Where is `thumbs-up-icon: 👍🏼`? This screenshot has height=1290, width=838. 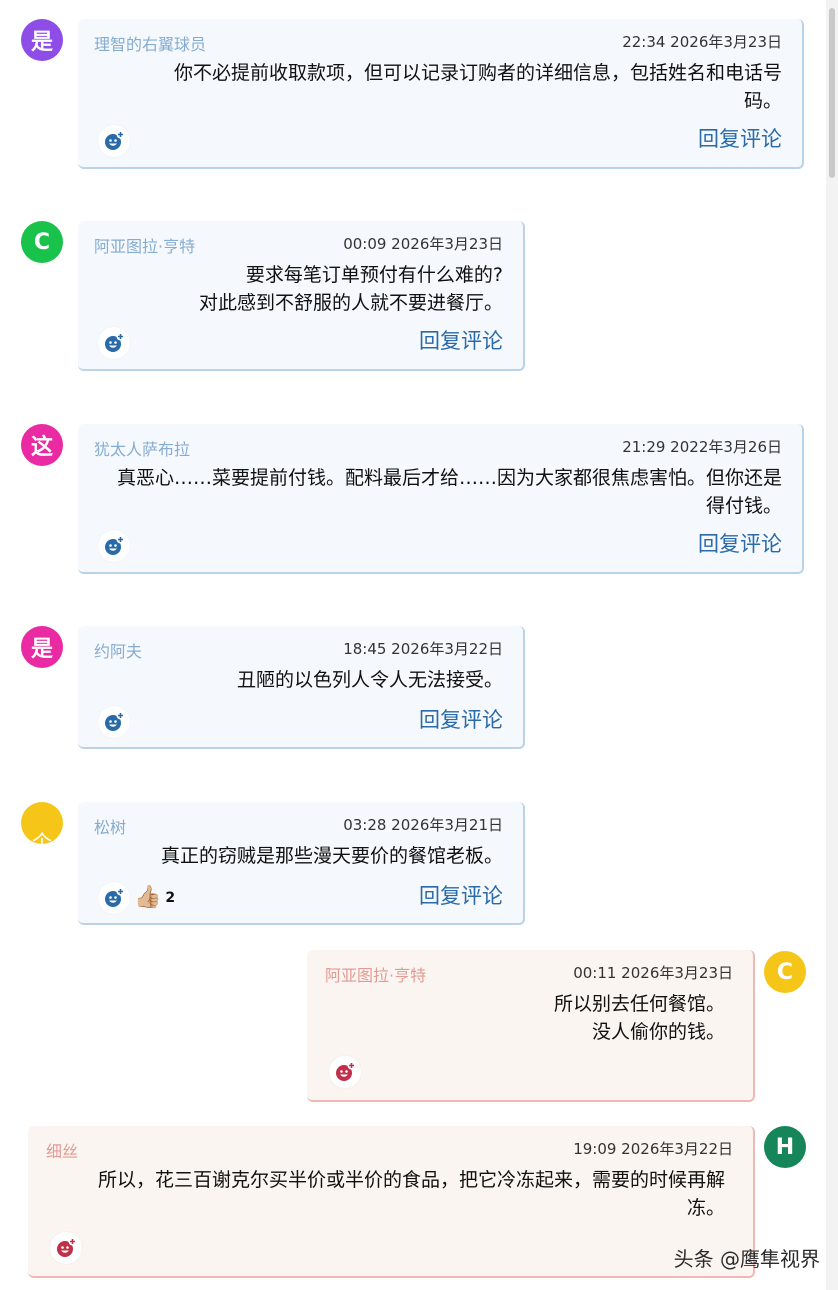
thumbs-up-icon: 👍🏼 is located at coordinates (148, 897).